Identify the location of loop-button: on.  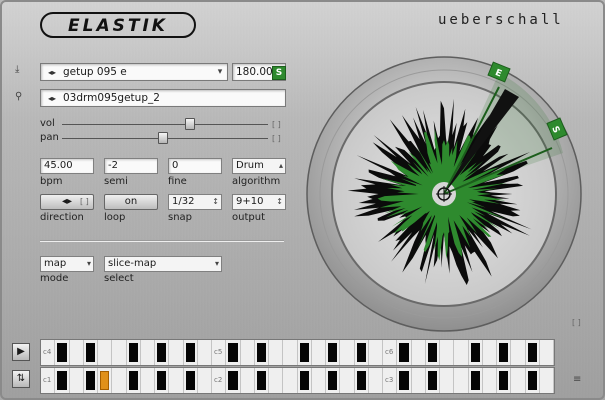
(131, 202).